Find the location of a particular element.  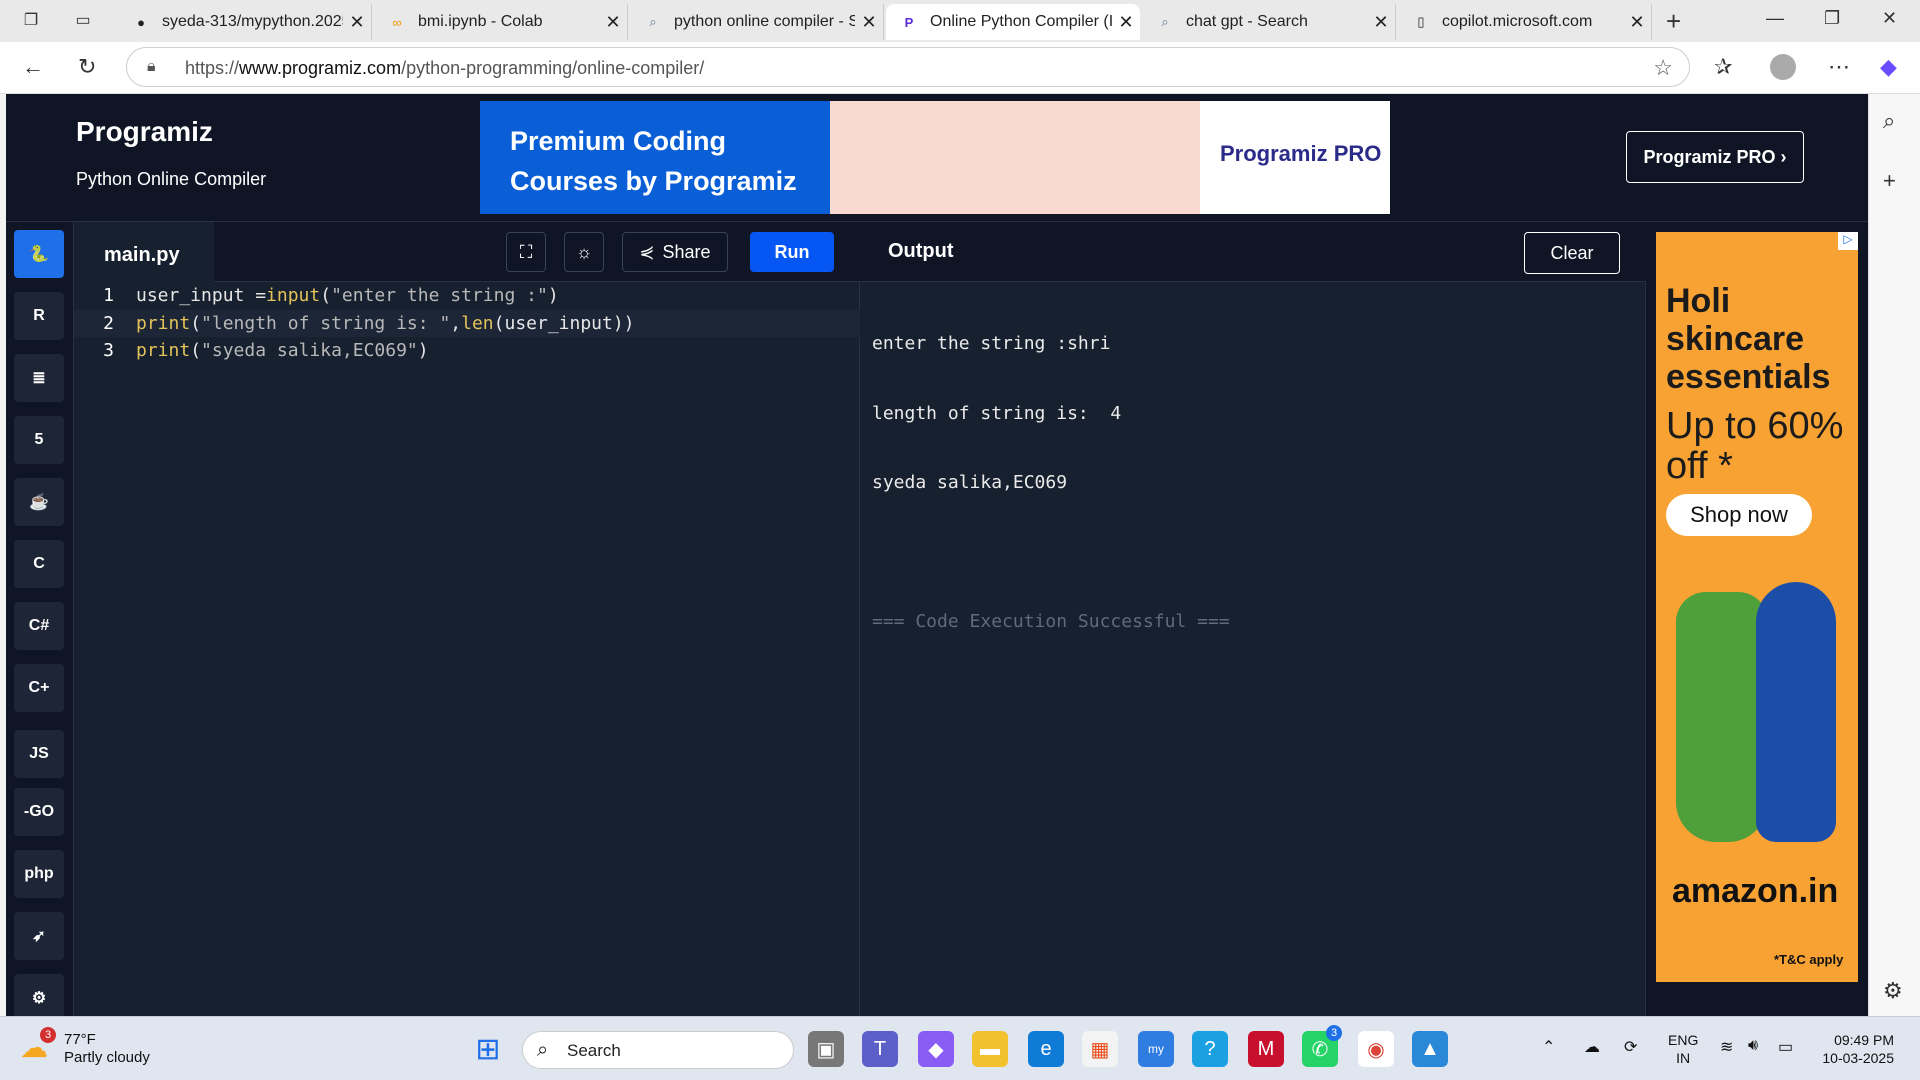

sun-icon: ☼ is located at coordinates (584, 251).